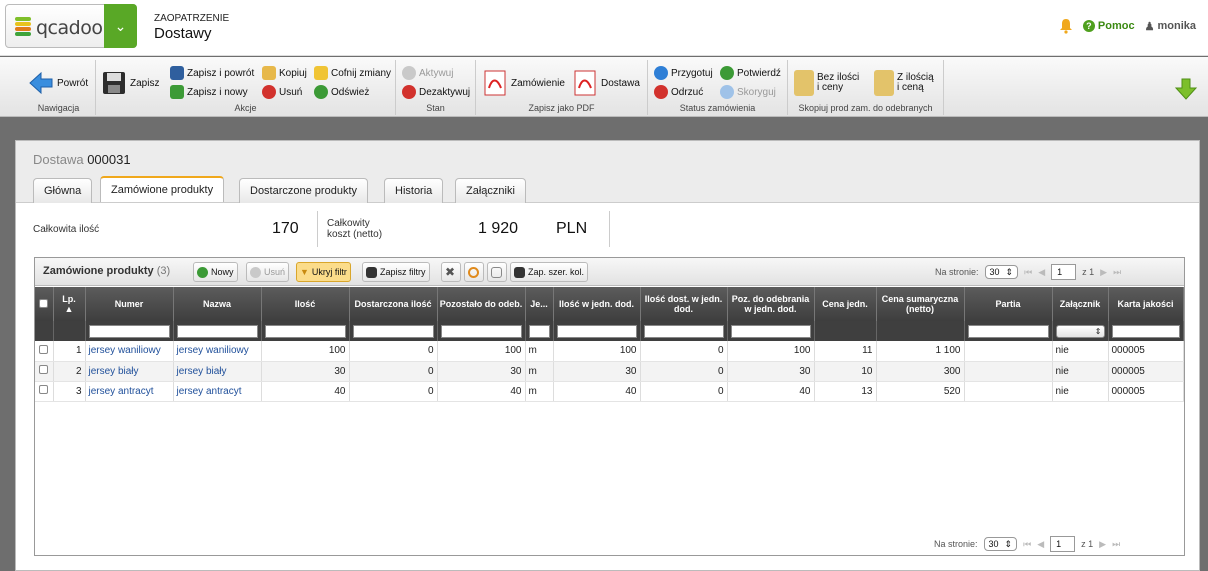 The height and width of the screenshot is (571, 1208). I want to click on user-menu: ♟ monika, so click(1170, 26).